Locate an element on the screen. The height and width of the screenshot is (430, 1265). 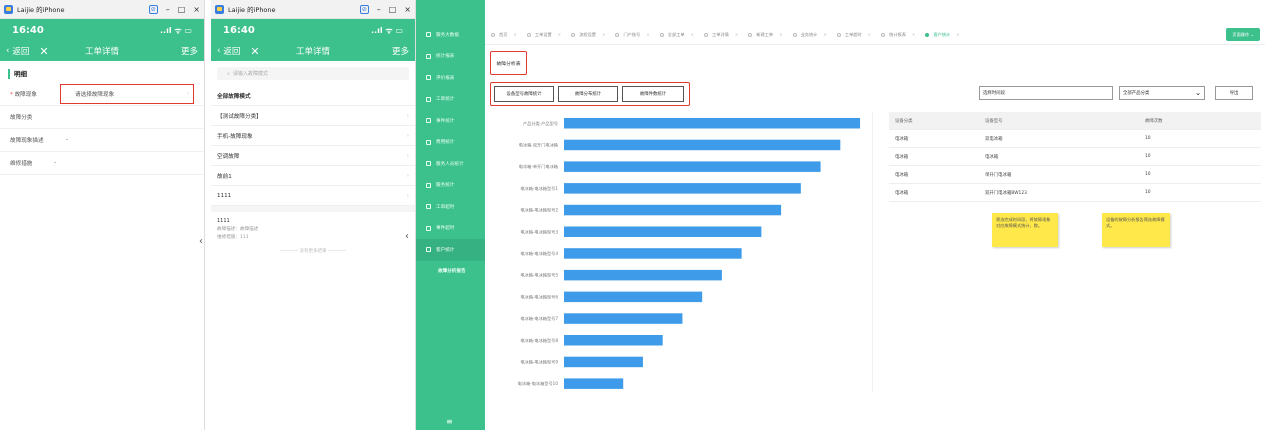
tab: 统计报表 × is located at coordinates (903, 35).